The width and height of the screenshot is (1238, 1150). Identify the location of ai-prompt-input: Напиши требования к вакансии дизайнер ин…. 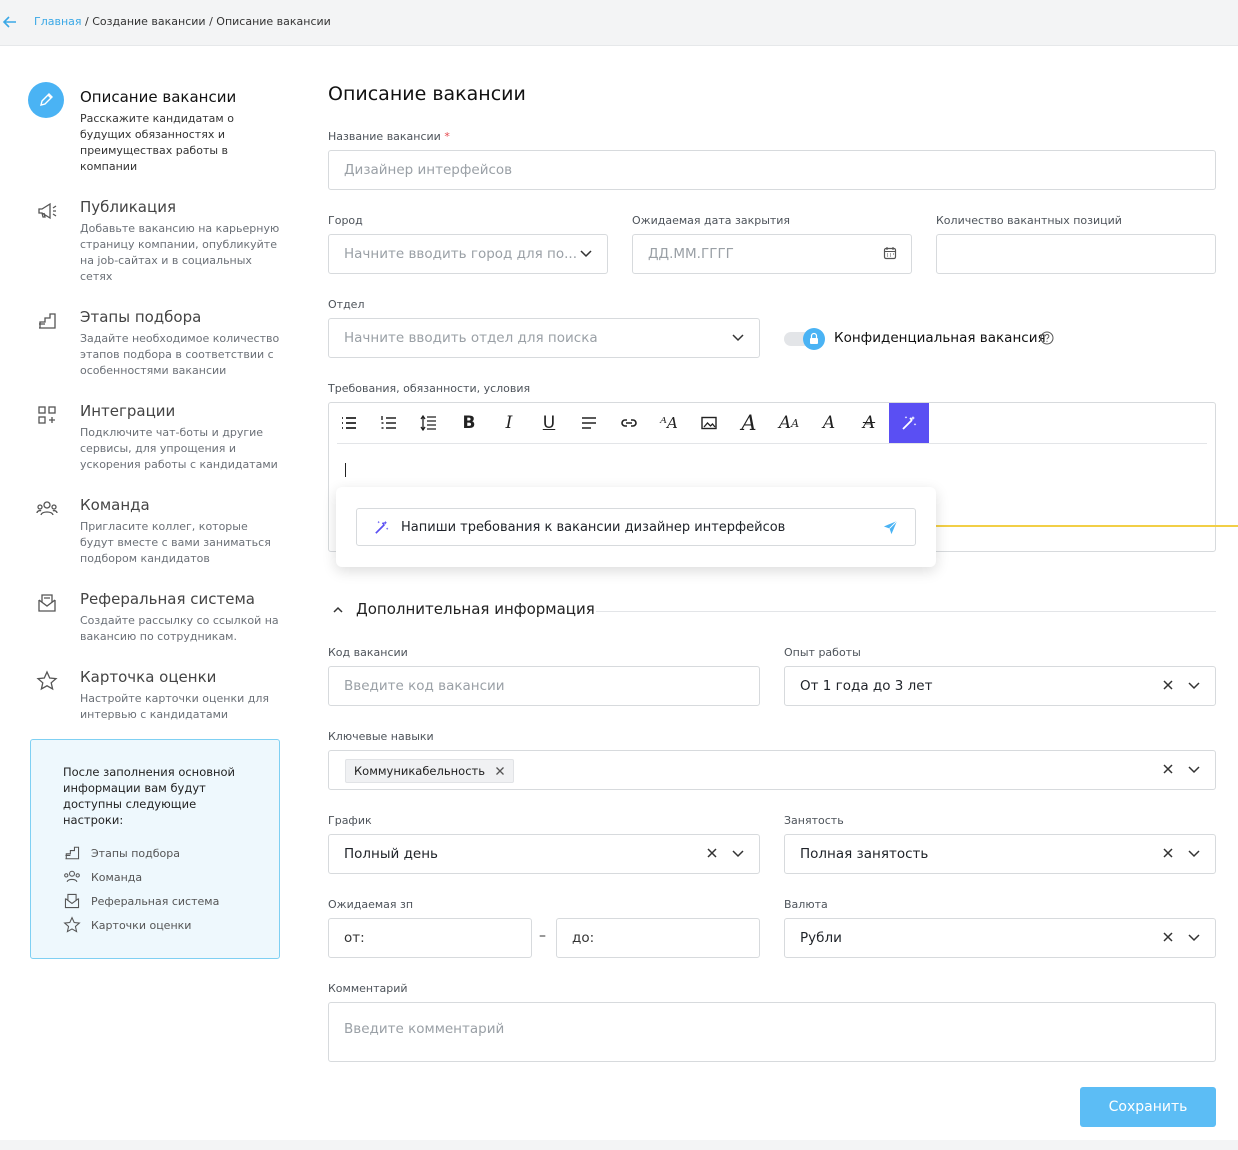
(636, 527).